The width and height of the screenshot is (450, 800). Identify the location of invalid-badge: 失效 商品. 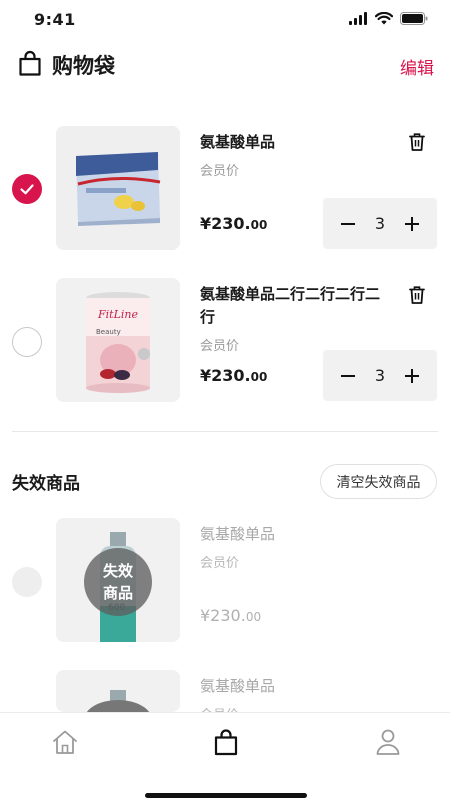
(118, 582).